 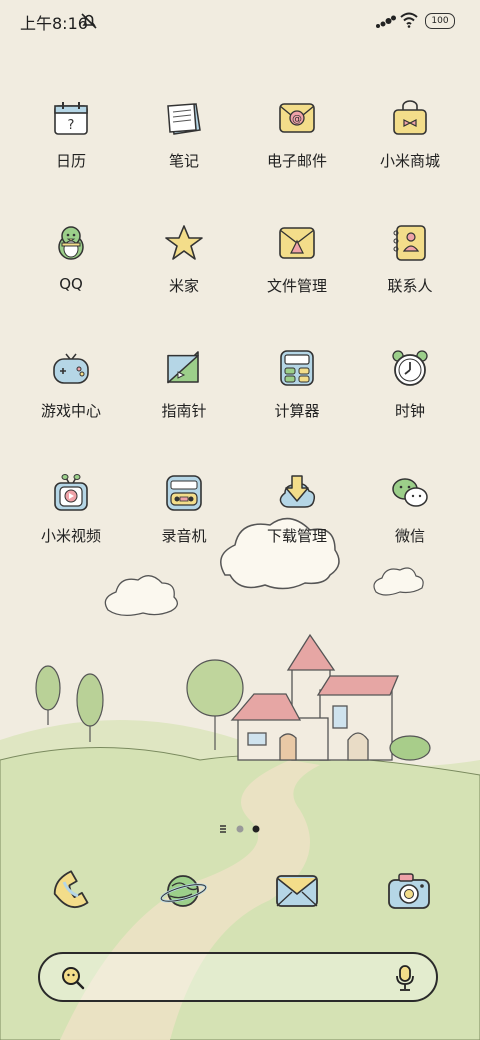 What do you see at coordinates (256, 829) in the screenshot?
I see `page-dot-active` at bounding box center [256, 829].